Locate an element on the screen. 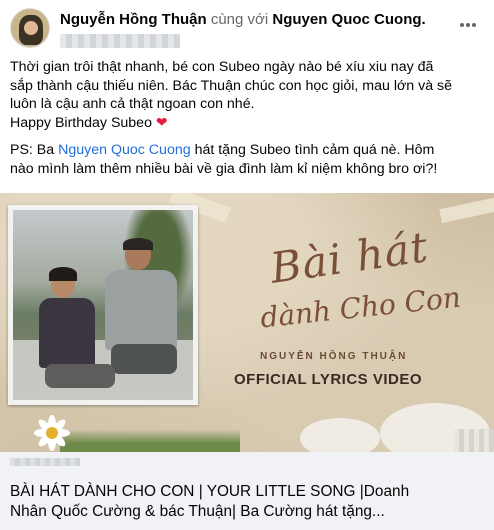 Image resolution: width=494 pixels, height=530 pixels. video-script-title: Bài hát dành Cho Con is located at coordinates (360, 282).